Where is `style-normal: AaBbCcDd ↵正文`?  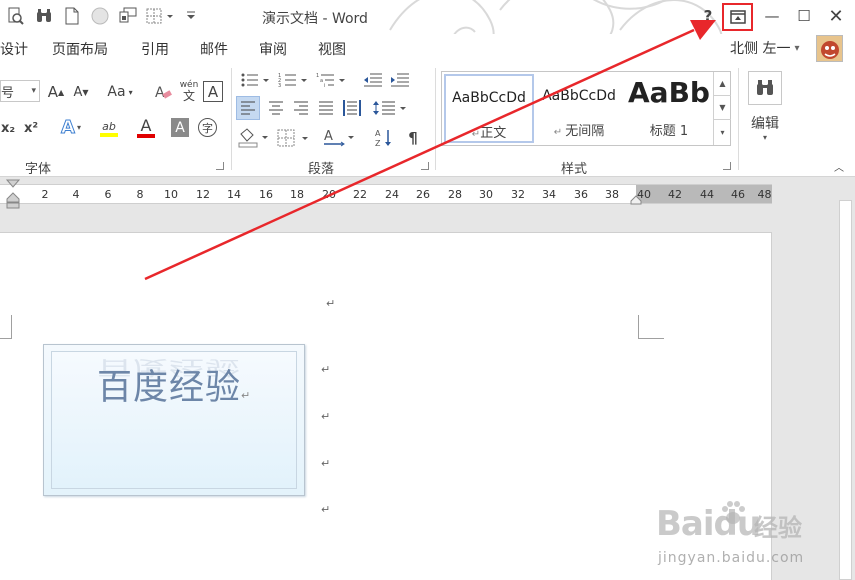
style-normal: AaBbCcDd ↵正文 is located at coordinates (489, 108).